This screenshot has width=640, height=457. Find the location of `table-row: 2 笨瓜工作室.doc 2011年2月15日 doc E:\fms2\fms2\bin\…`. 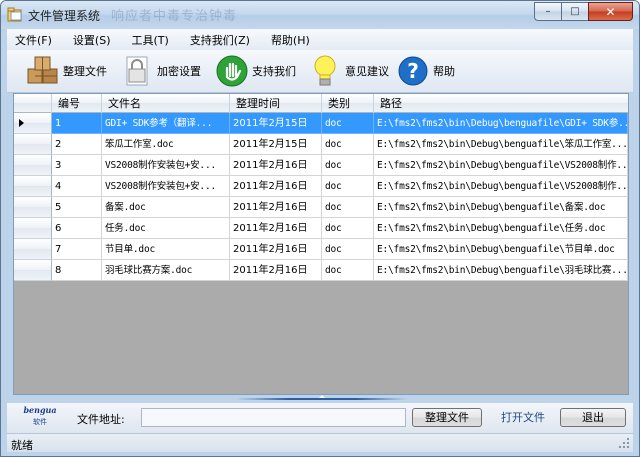

table-row: 2 笨瓜工作室.doc 2011年2月15日 doc E:\fms2\fms2\bin\… is located at coordinates (321, 144).